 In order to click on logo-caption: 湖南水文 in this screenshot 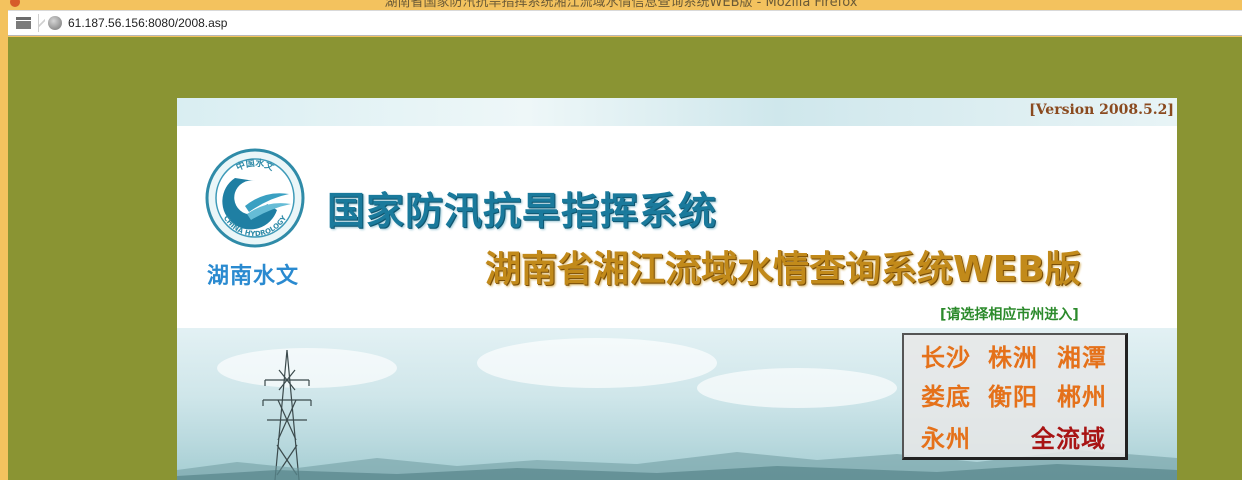, I will do `click(253, 276)`.